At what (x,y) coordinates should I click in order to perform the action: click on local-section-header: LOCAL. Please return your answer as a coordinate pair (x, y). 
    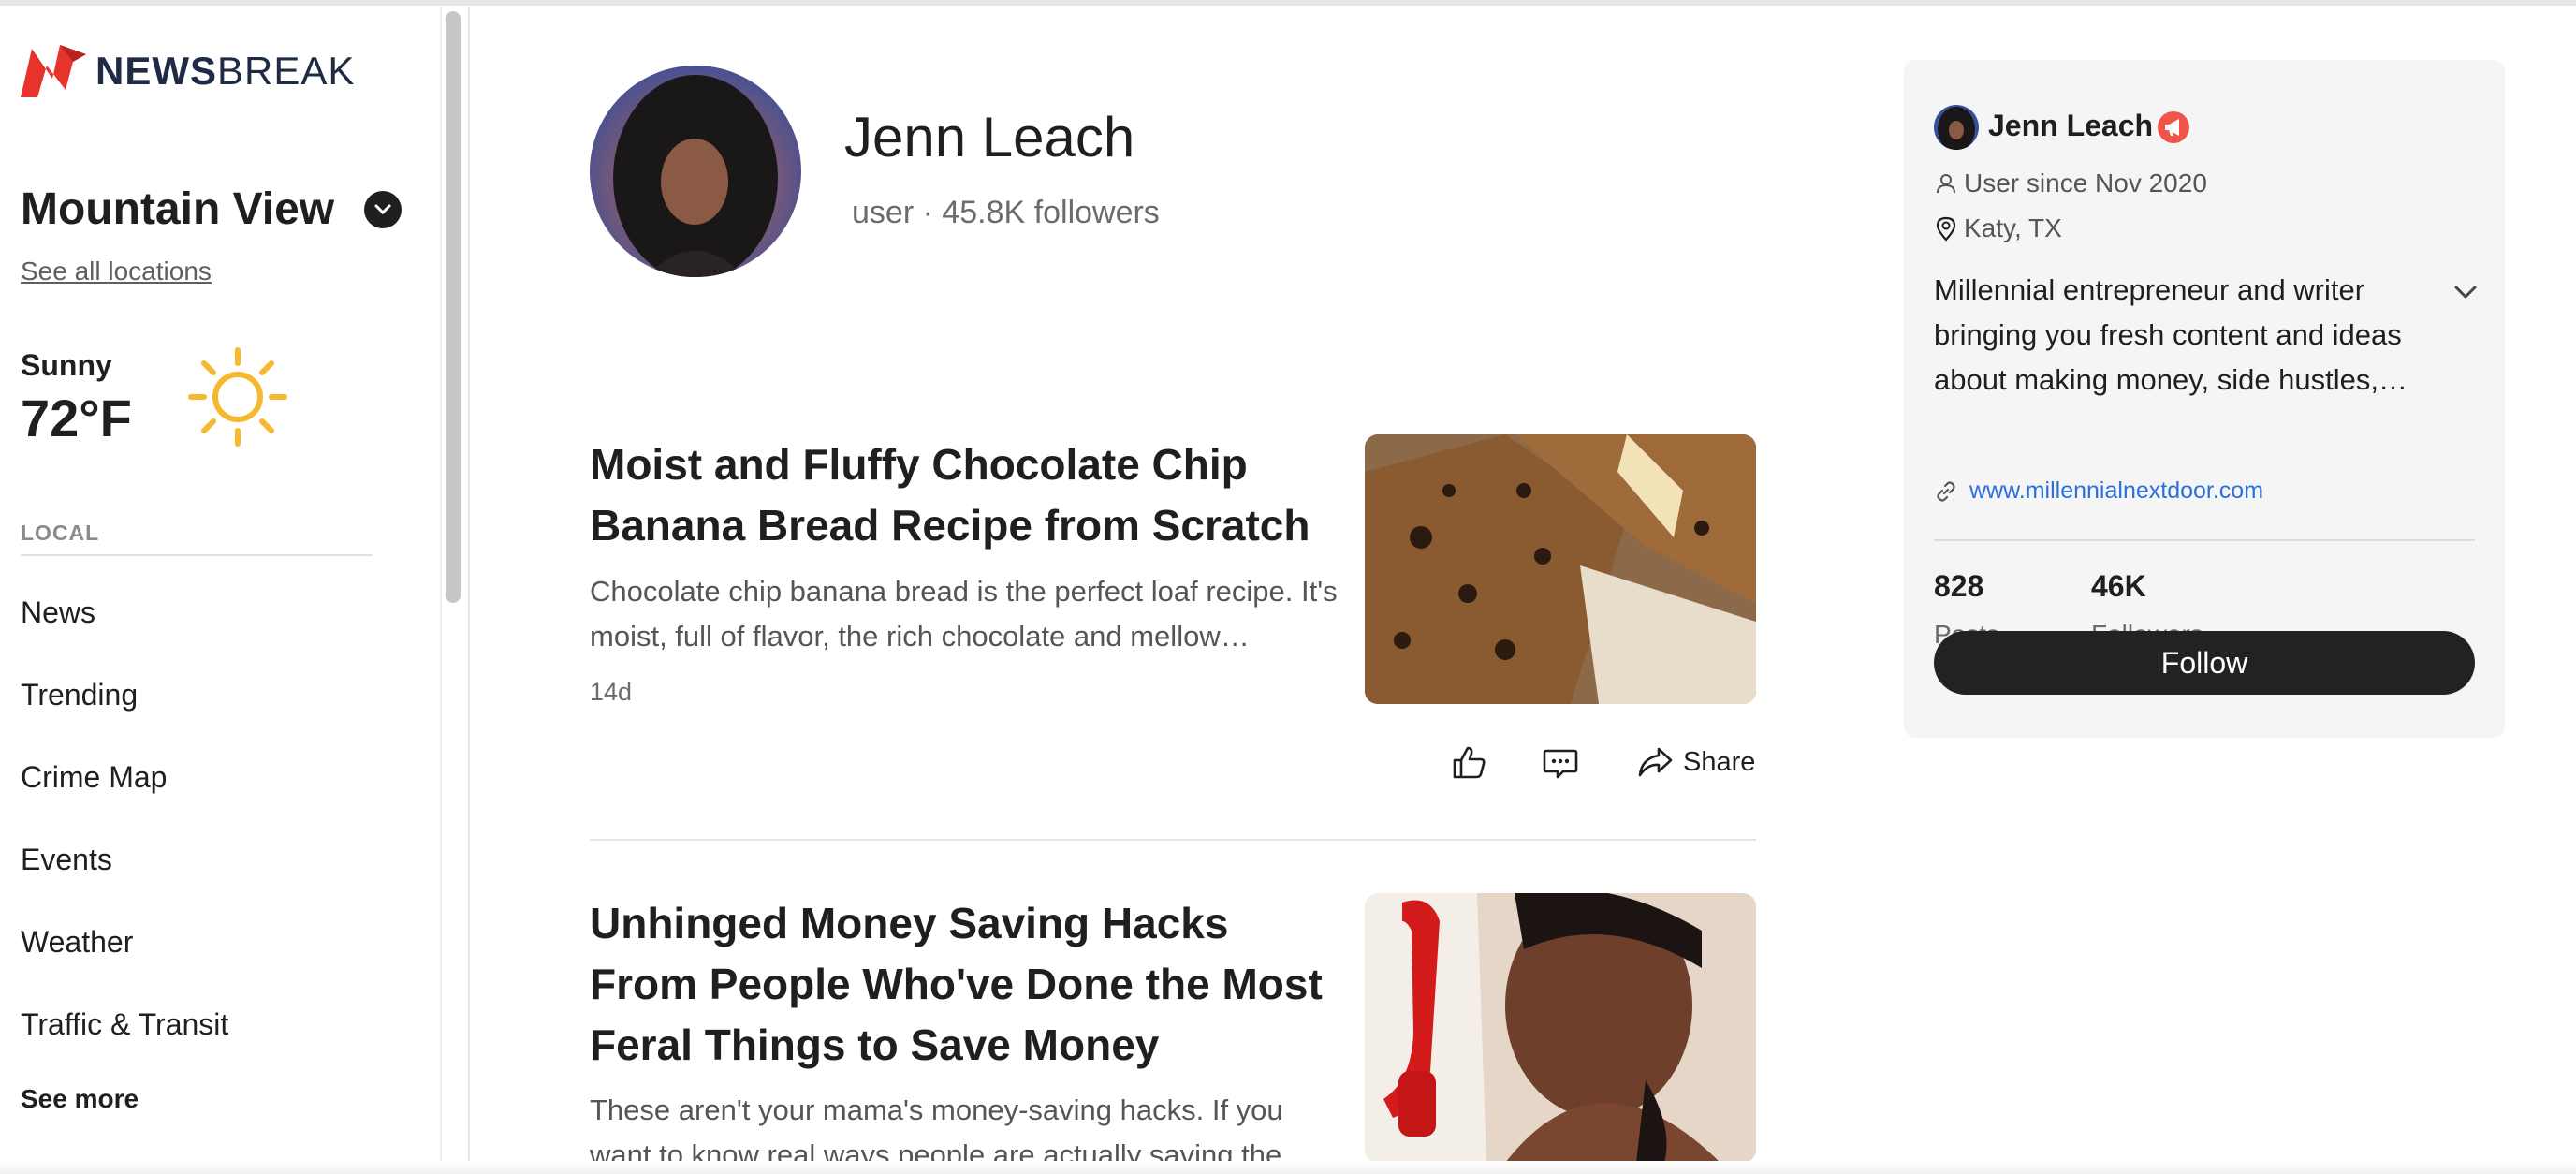
    Looking at the image, I should click on (60, 533).